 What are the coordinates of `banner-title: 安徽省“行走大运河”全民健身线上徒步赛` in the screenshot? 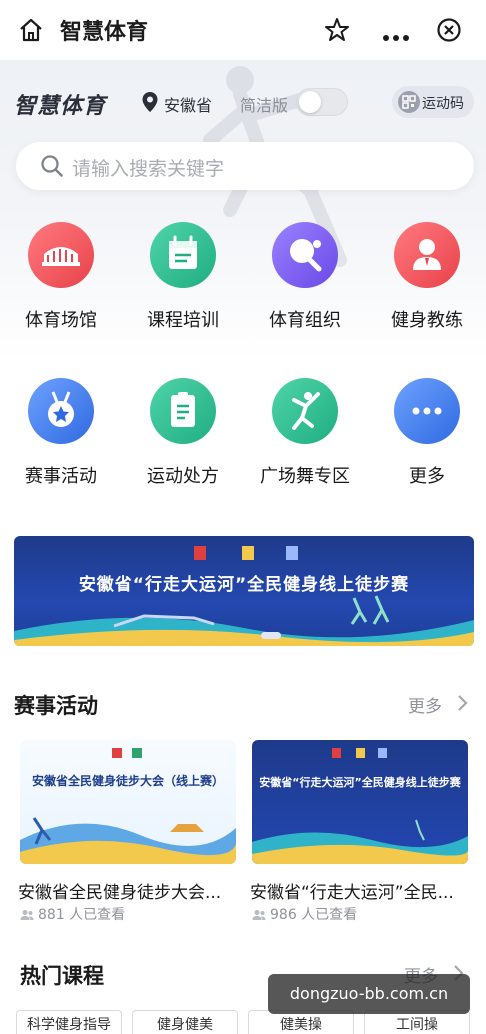 It's located at (244, 585).